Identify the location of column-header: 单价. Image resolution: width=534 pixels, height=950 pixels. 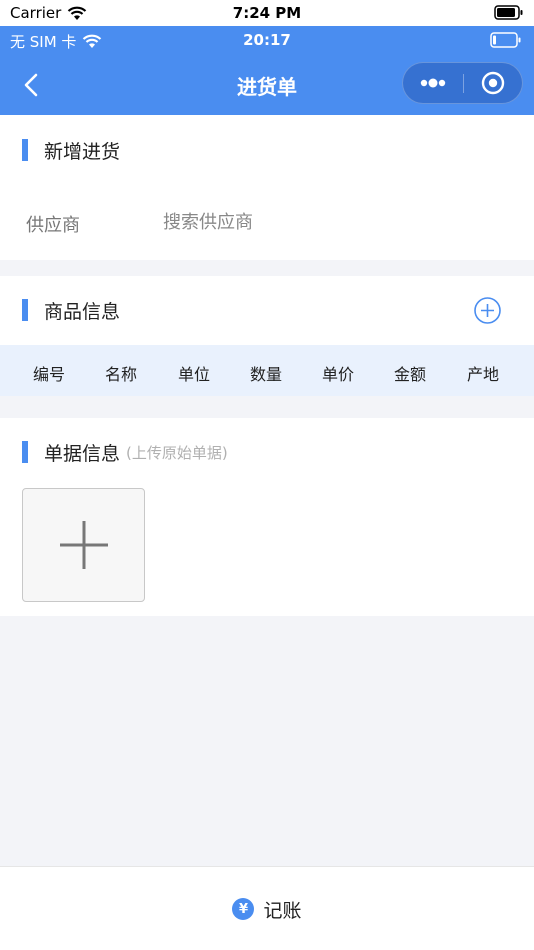
(338, 374).